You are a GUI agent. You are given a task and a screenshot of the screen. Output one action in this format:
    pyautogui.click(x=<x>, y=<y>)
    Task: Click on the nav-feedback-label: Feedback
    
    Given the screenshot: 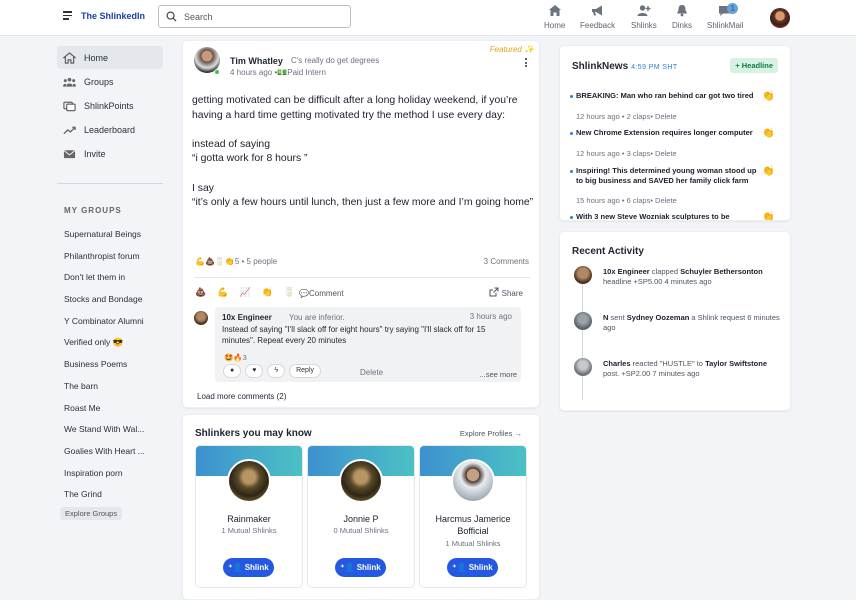 What is the action you would take?
    pyautogui.click(x=598, y=25)
    